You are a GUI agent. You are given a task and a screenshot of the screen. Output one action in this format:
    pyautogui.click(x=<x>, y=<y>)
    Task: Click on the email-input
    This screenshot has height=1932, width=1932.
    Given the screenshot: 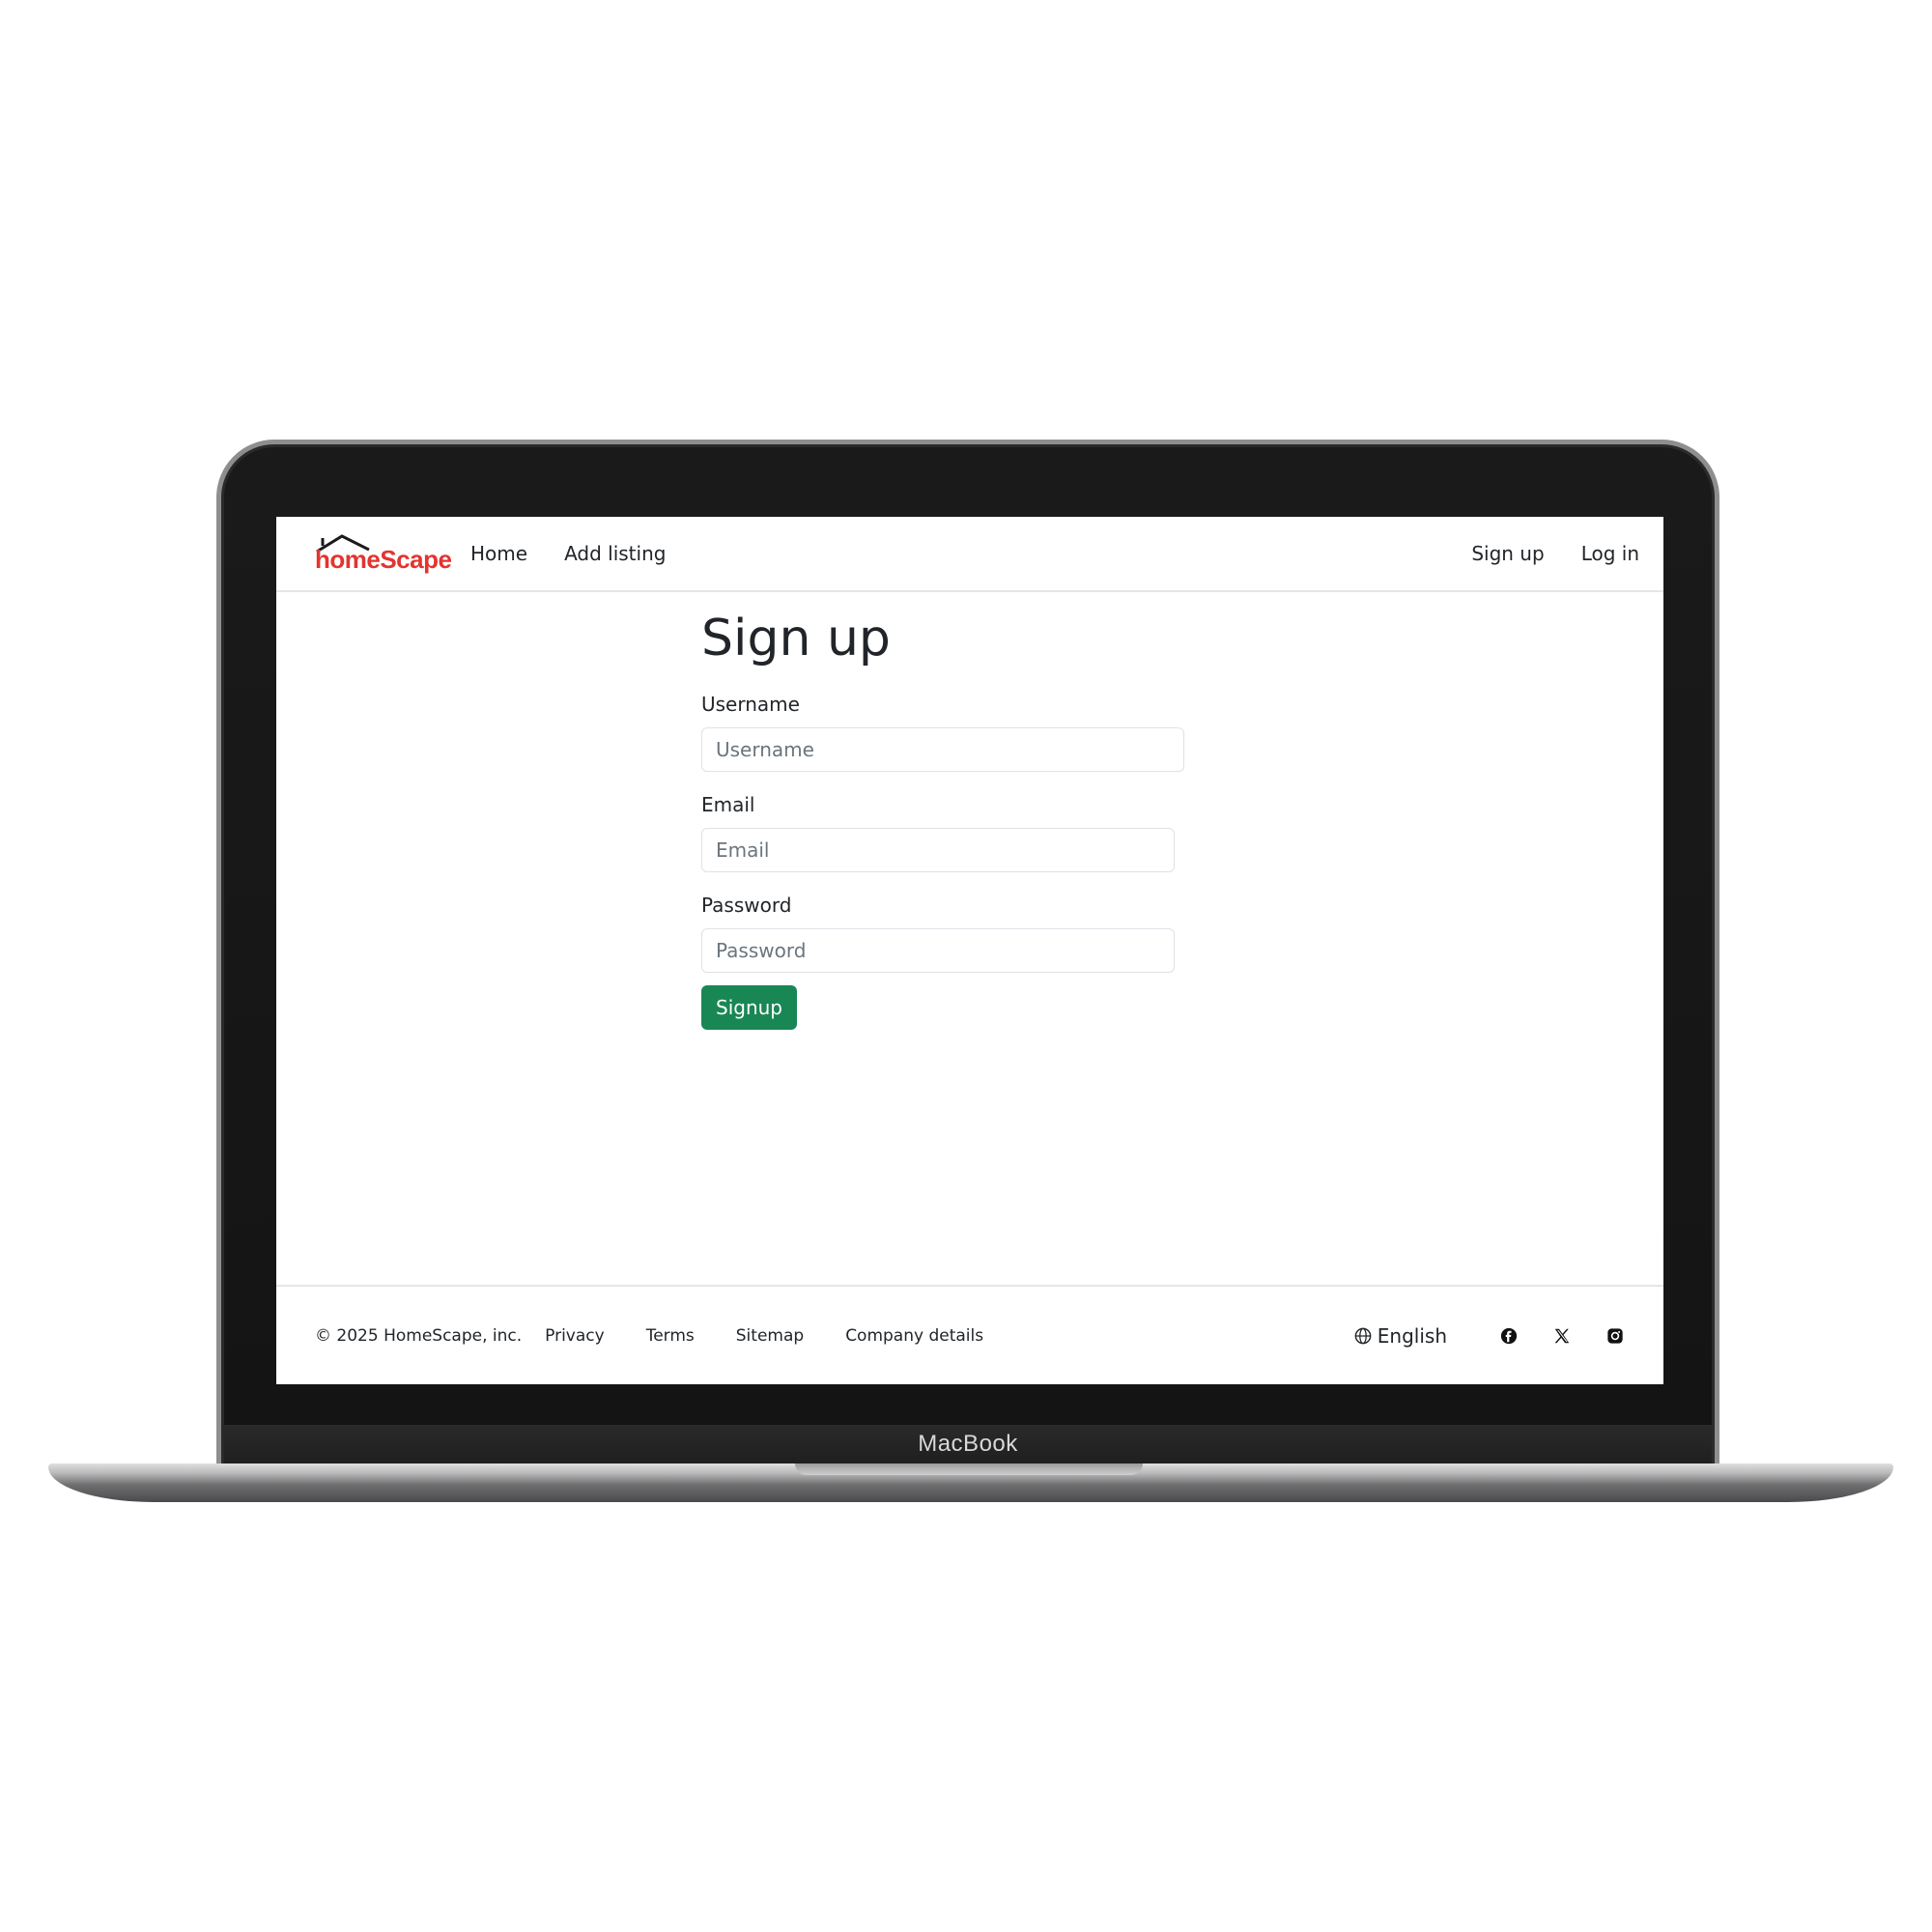 What is the action you would take?
    pyautogui.click(x=938, y=850)
    